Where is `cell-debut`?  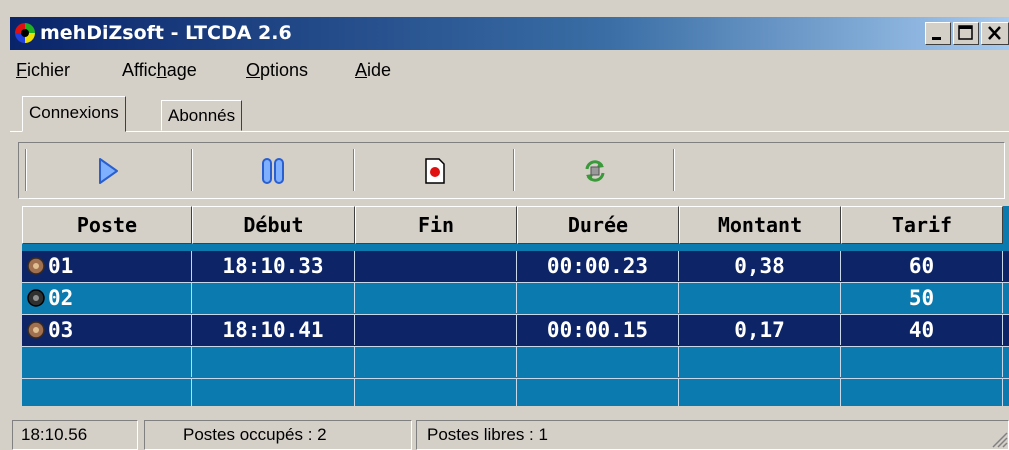 cell-debut is located at coordinates (273, 298).